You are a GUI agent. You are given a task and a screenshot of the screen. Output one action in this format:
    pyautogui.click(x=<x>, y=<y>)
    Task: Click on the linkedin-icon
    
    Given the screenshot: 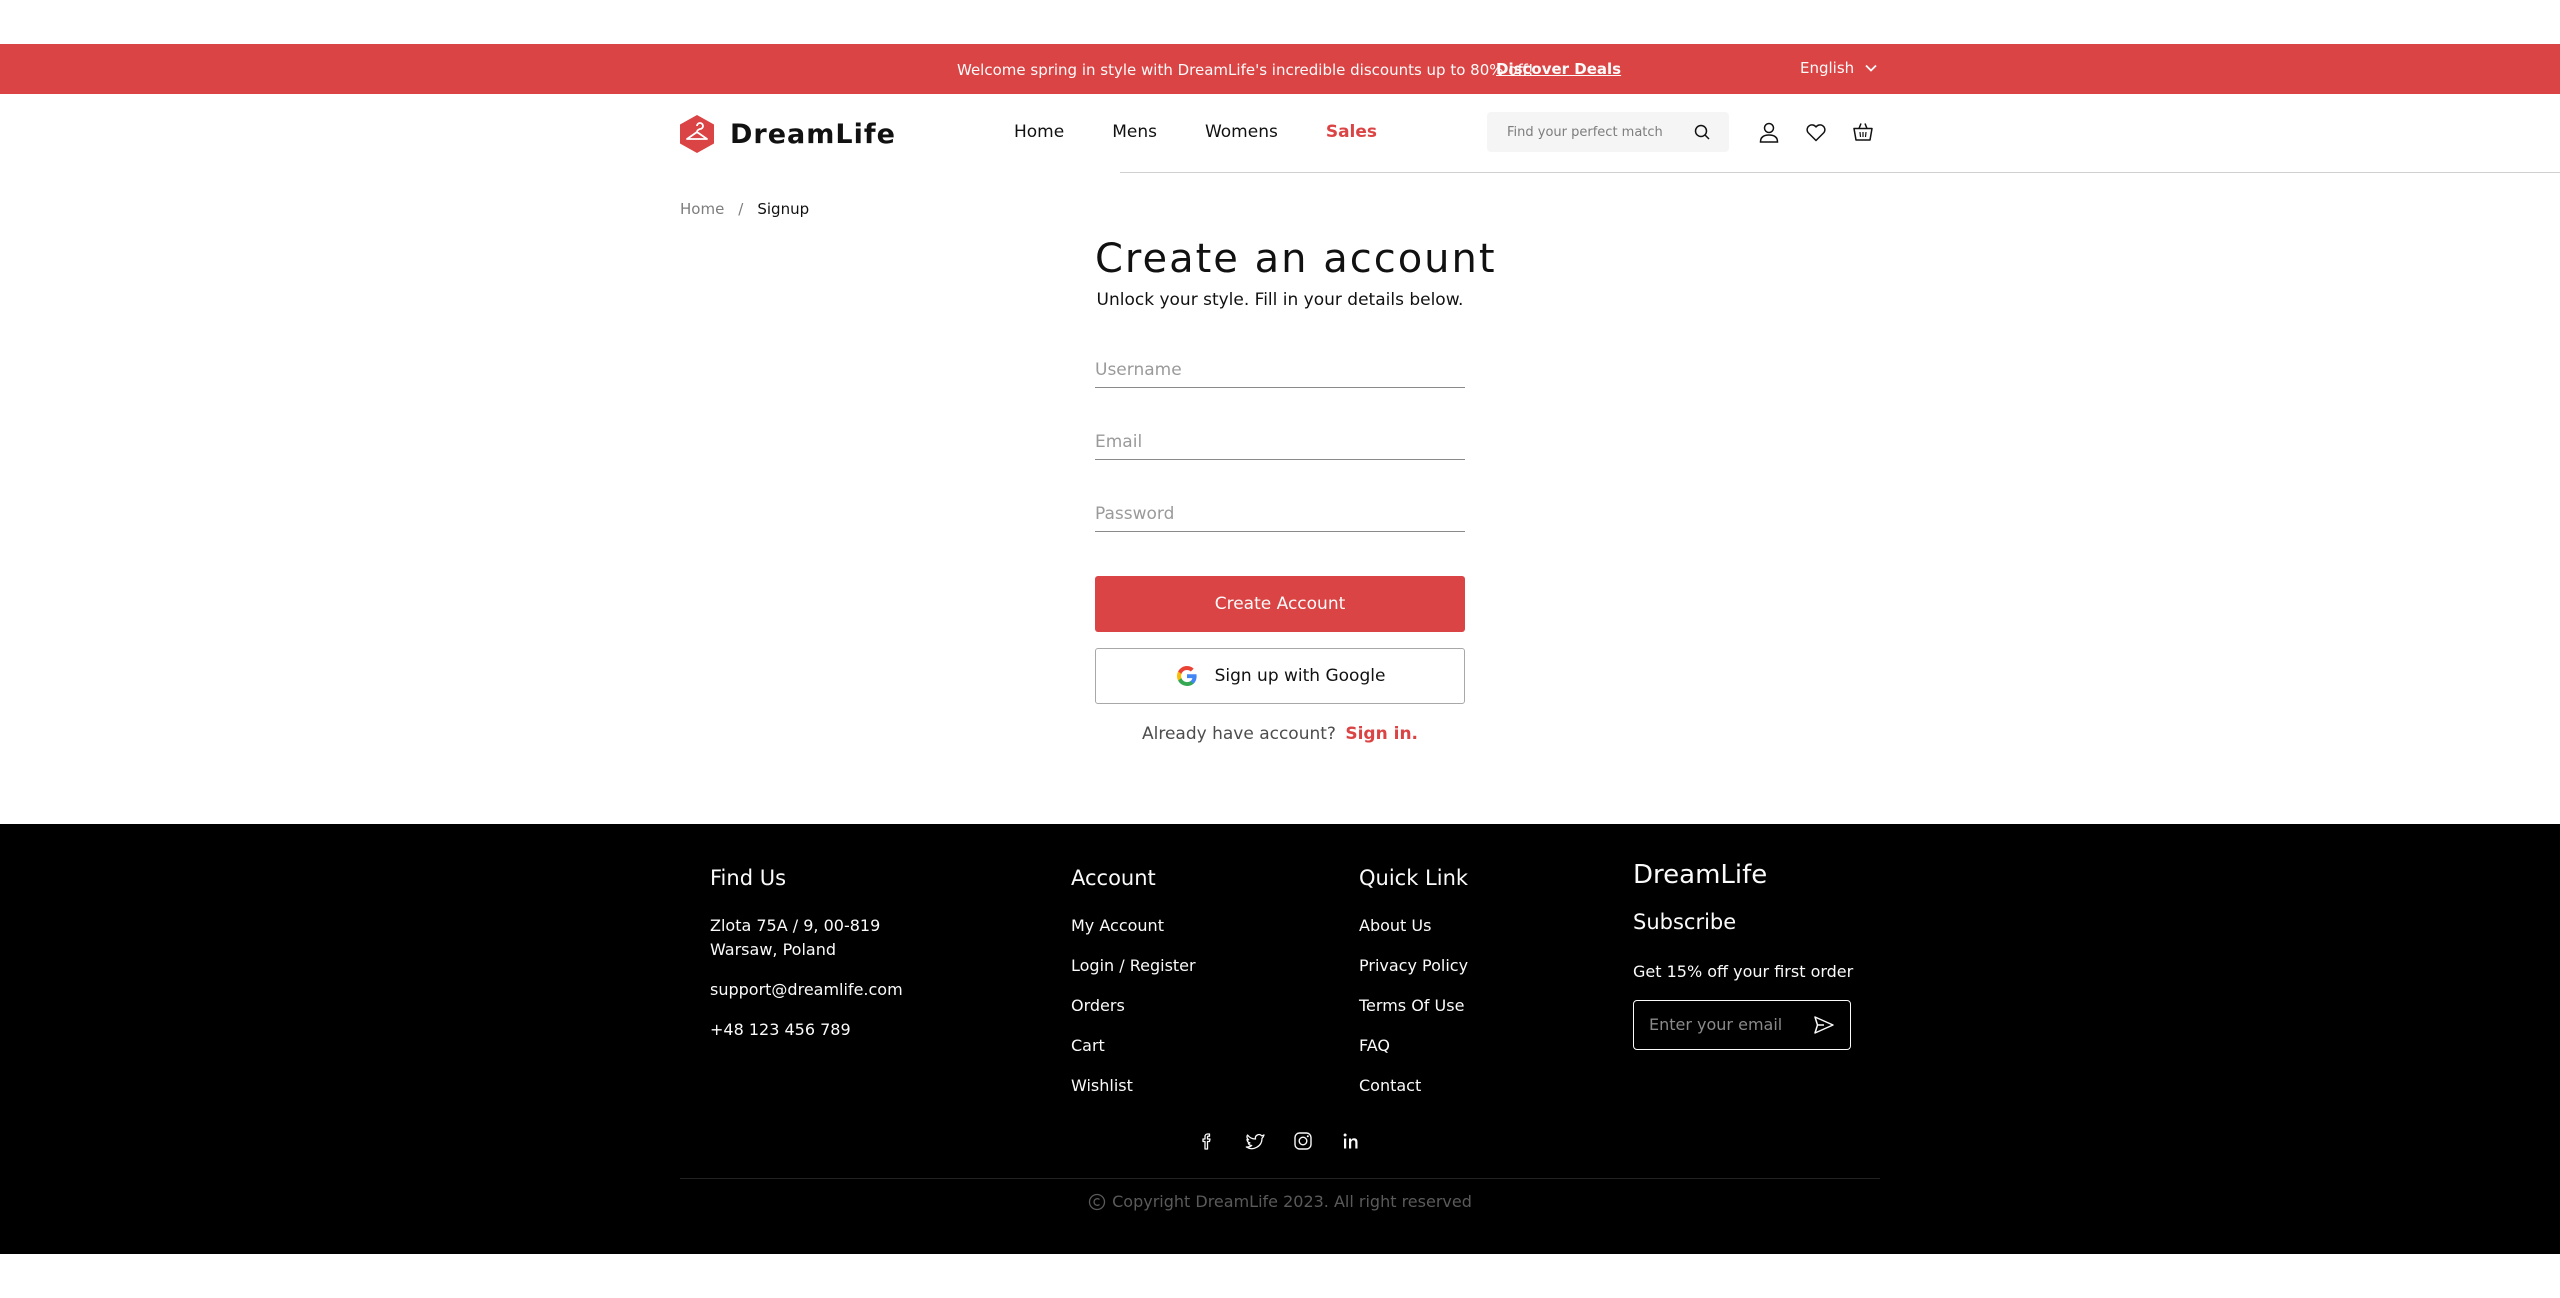 What is the action you would take?
    pyautogui.click(x=1351, y=1141)
    